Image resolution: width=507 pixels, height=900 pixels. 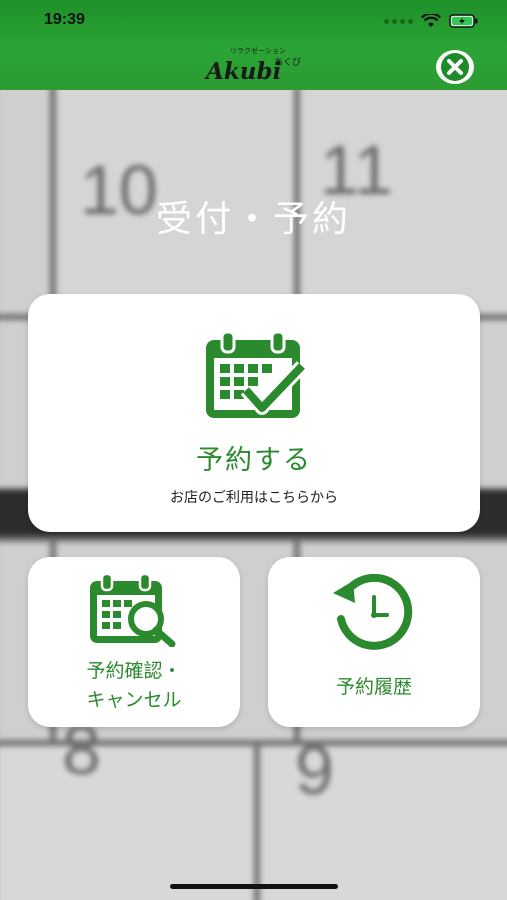 I want to click on calendar-search-icon, so click(x=133, y=610).